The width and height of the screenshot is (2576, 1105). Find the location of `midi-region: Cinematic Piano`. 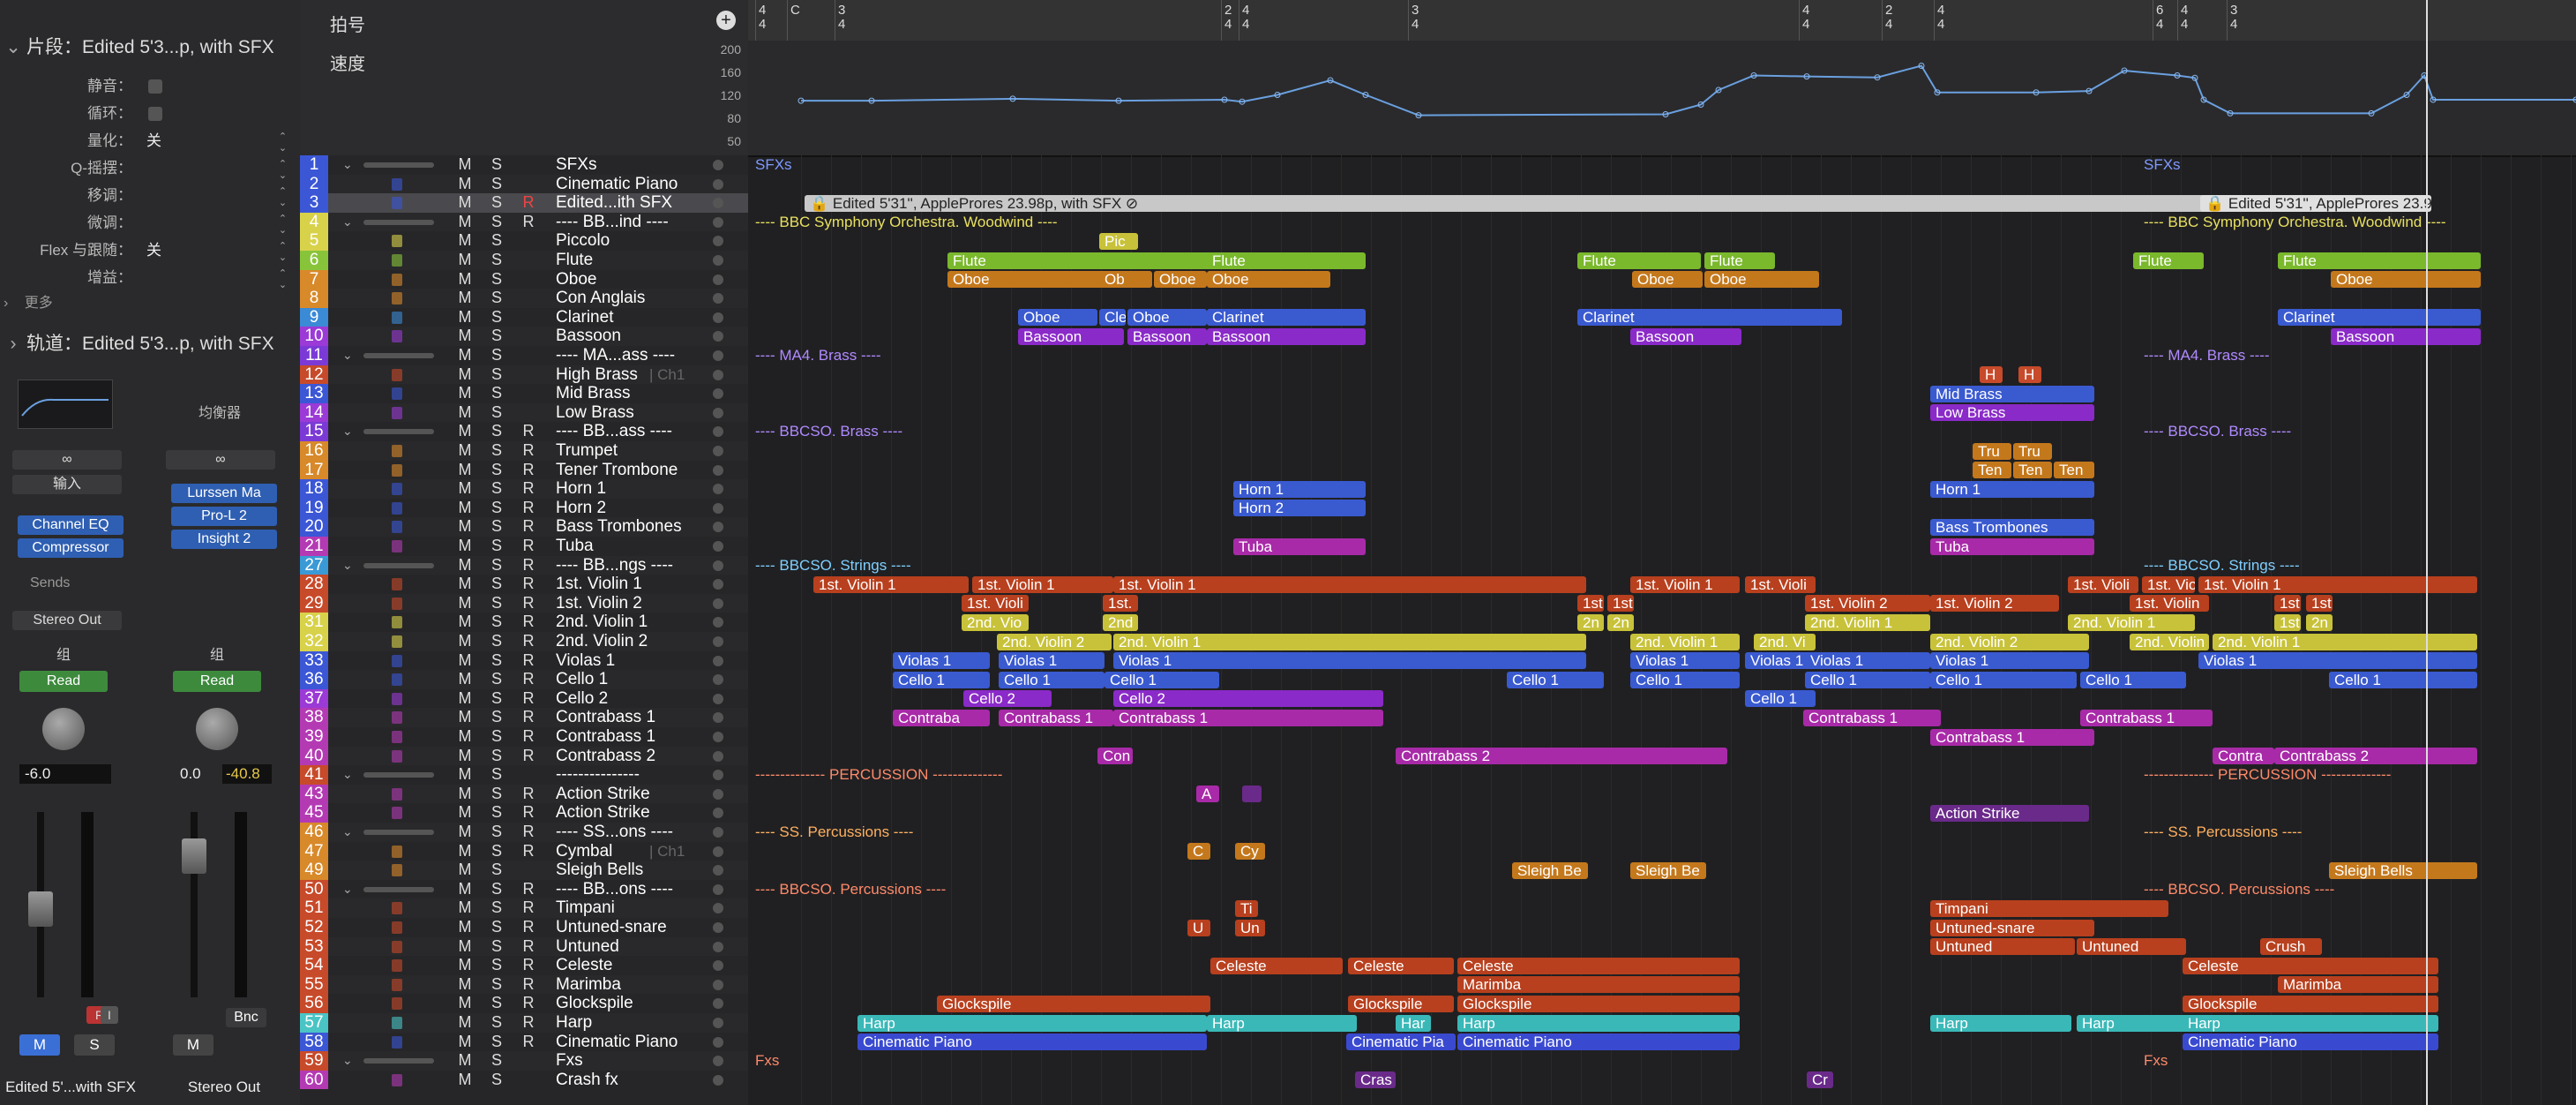

midi-region: Cinematic Piano is located at coordinates (1032, 1042).